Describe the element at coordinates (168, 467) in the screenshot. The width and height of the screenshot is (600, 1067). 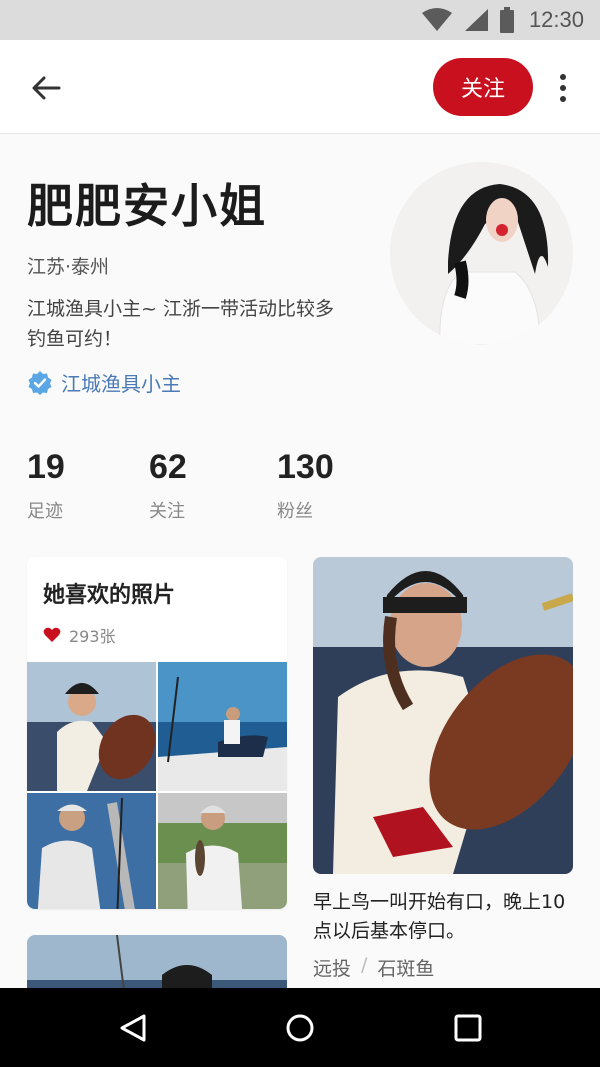
I see `stat-value: 62` at that location.